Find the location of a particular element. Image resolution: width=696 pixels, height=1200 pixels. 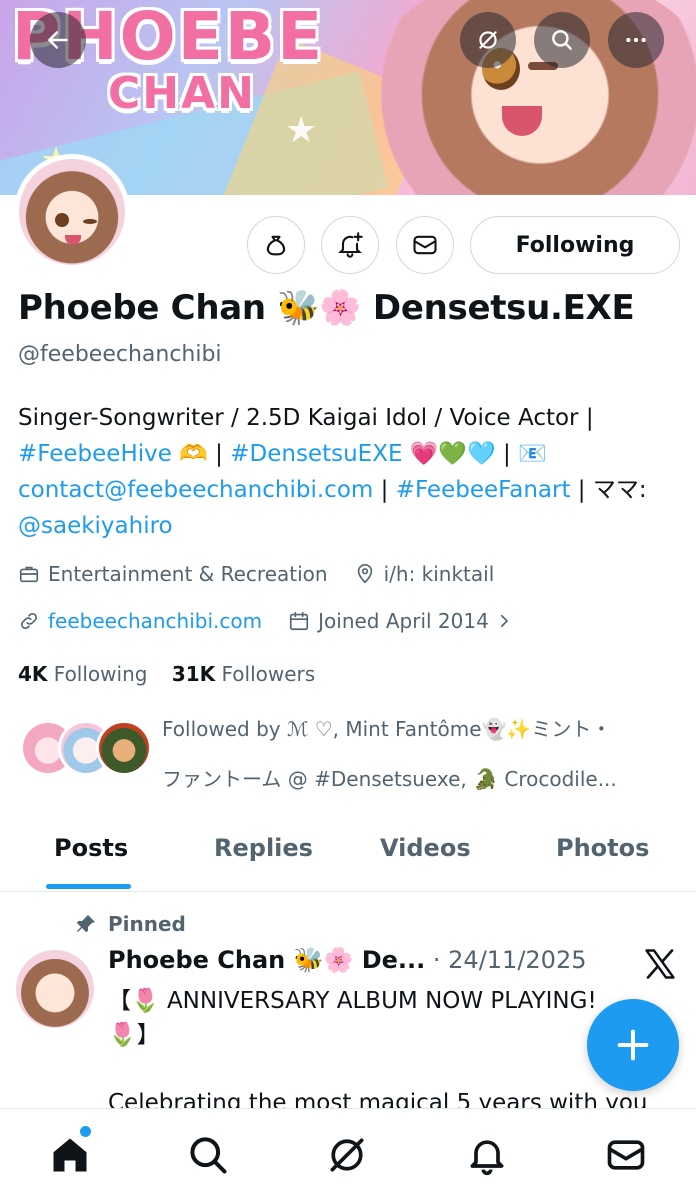

profile-location-text: i/h: kinktail is located at coordinates (439, 574).